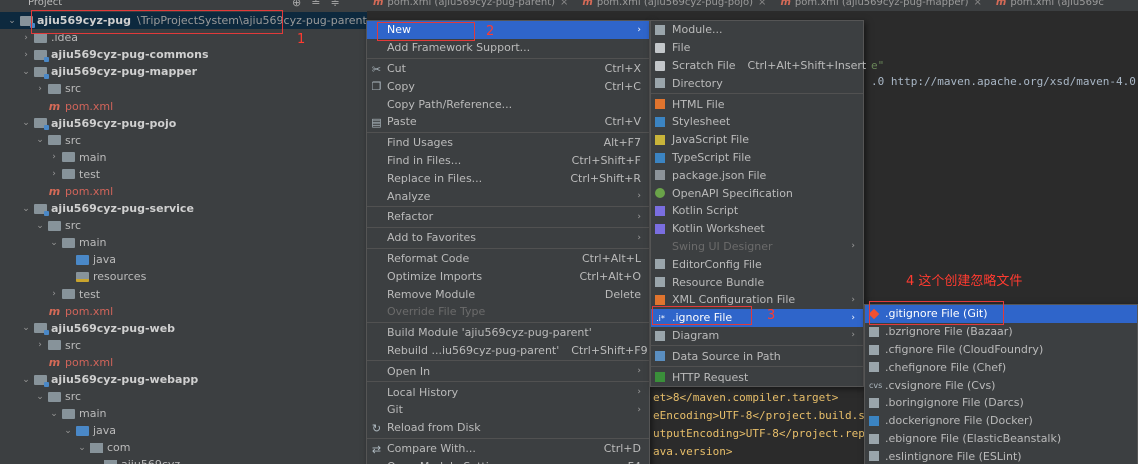 The width and height of the screenshot is (1138, 464). Describe the element at coordinates (1001, 455) in the screenshot. I see `ignore-item-eslintignore-file-eslint: .eslintignore File (ESLint)` at that location.